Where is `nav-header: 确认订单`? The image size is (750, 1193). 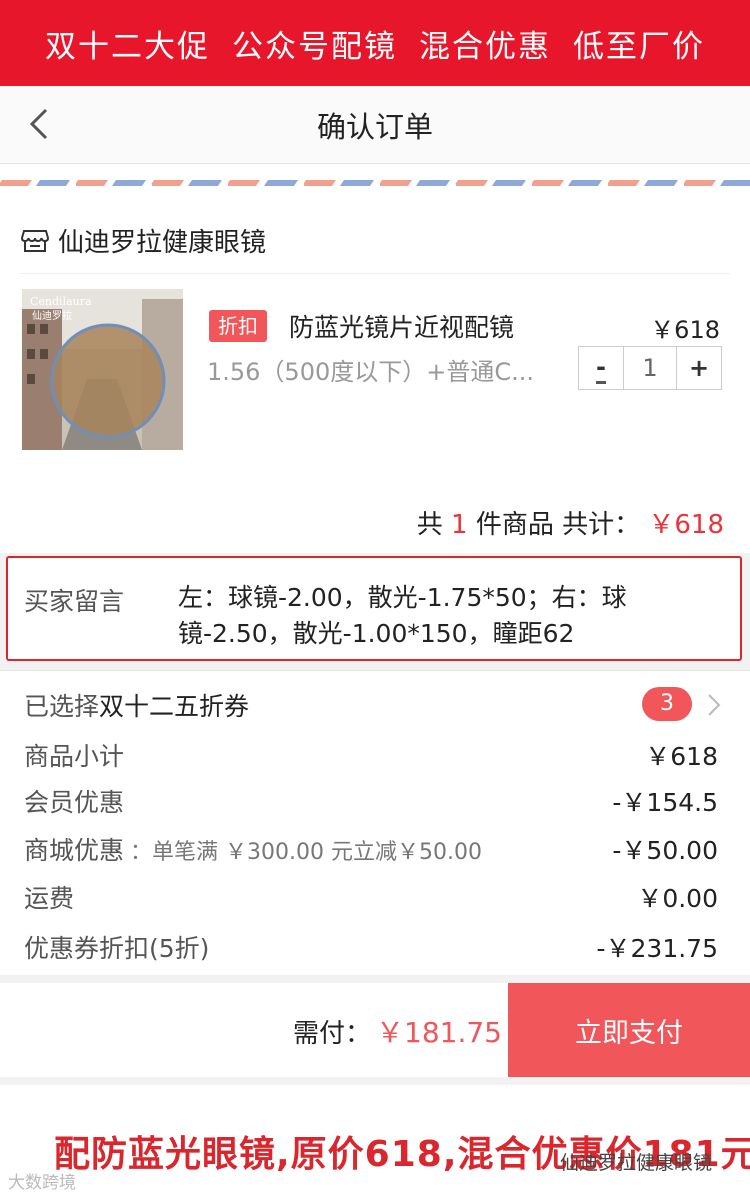 nav-header: 确认订单 is located at coordinates (375, 125).